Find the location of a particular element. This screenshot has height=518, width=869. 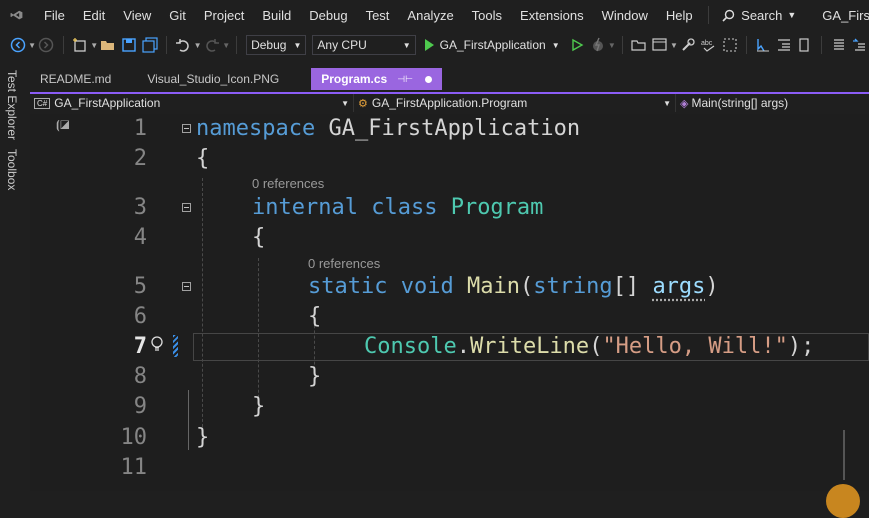

back-icon is located at coordinates (17, 45).